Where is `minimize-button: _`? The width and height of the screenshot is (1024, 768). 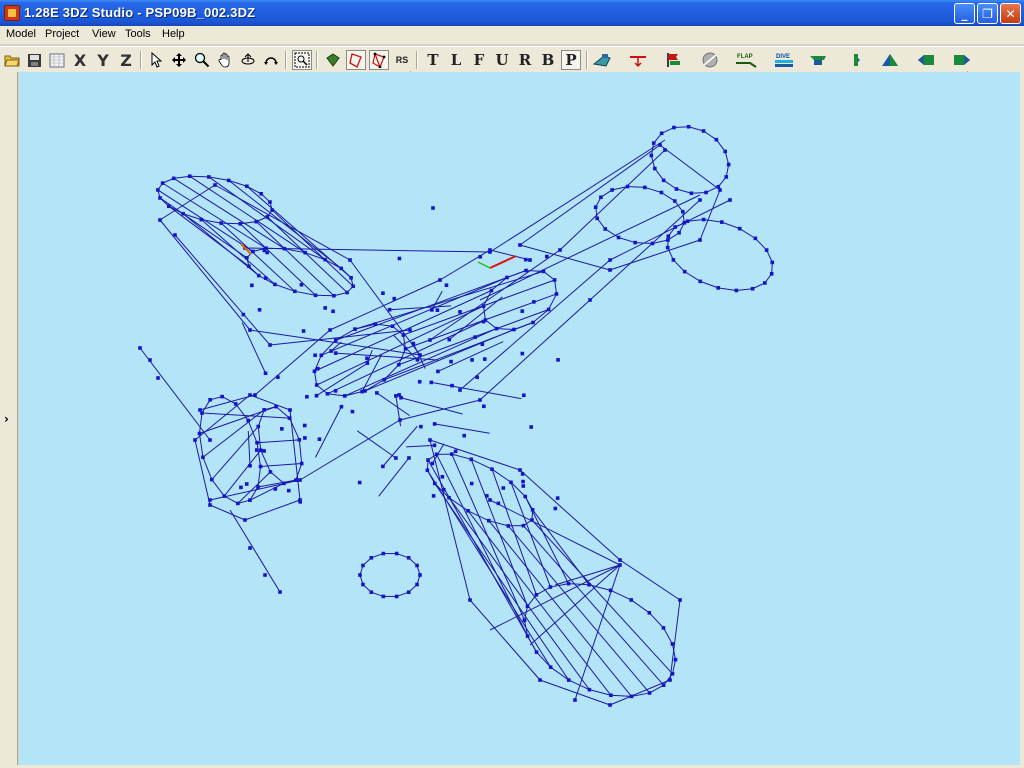
minimize-button: _ is located at coordinates (964, 13).